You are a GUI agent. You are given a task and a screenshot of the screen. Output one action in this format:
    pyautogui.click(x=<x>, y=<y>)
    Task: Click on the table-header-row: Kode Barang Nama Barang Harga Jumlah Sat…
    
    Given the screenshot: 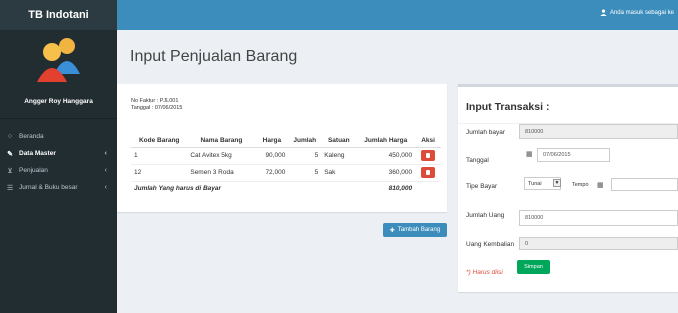 What is the action you would take?
    pyautogui.click(x=286, y=141)
    